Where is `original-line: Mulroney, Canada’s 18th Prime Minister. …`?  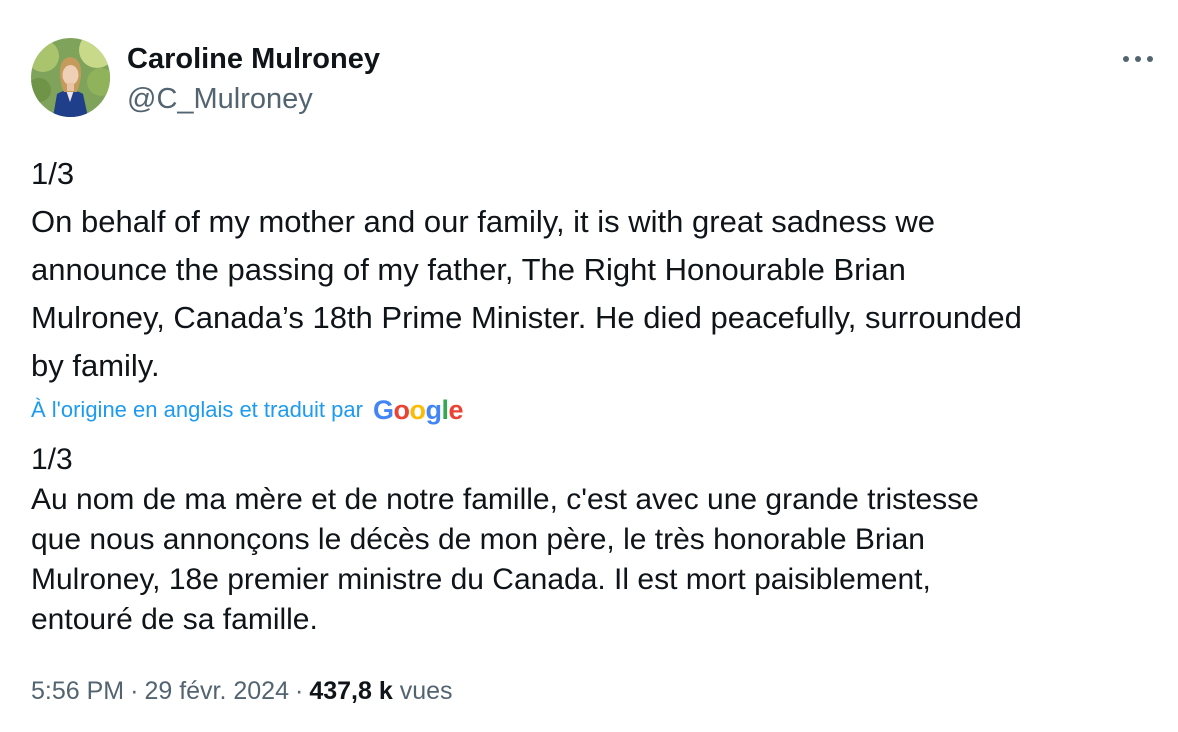
original-line: Mulroney, Canada’s 18th Prime Minister. … is located at coordinates (526, 317).